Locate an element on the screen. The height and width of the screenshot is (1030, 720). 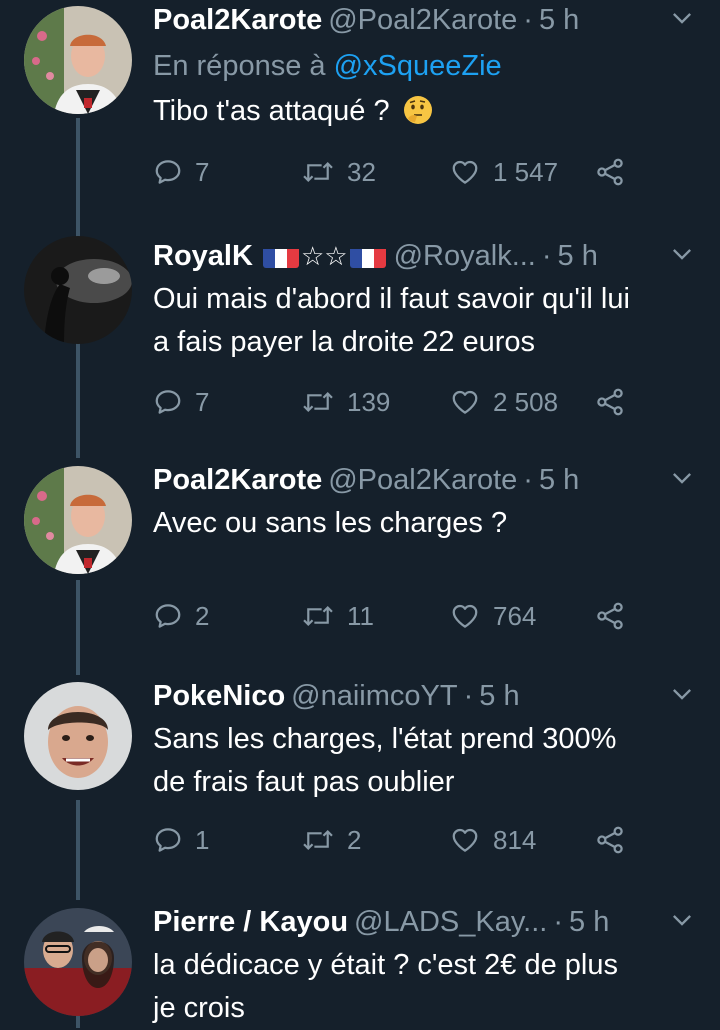
retweet-button: 2 is located at coordinates (331, 840).